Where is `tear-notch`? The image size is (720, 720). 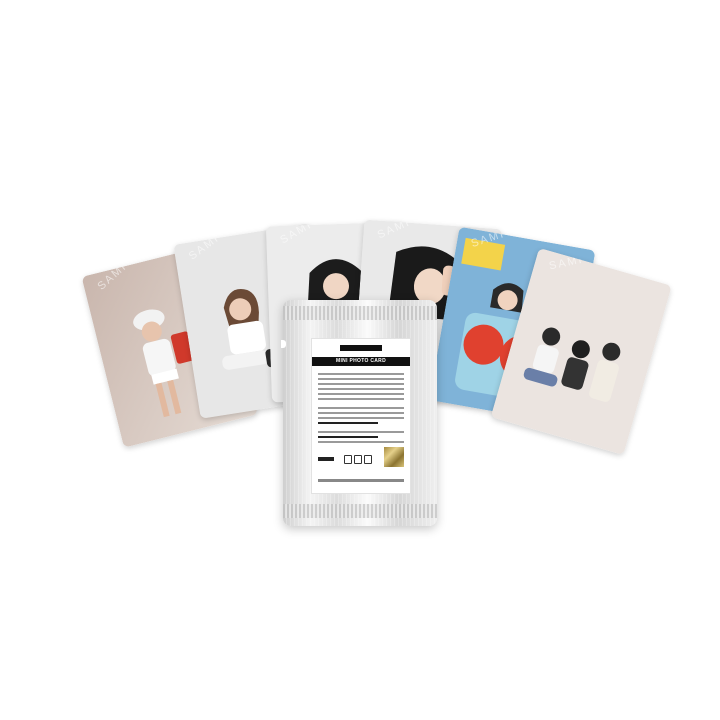
tear-notch is located at coordinates (283, 344).